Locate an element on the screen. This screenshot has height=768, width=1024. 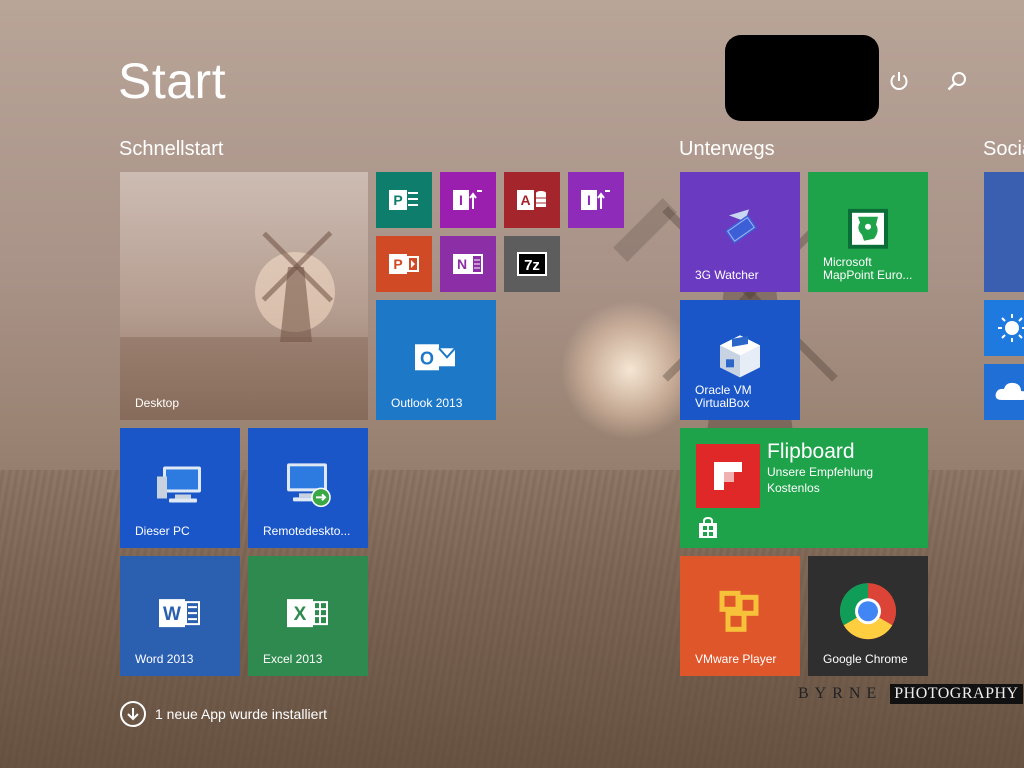
tile-3g-watcher: 3G Watcher is located at coordinates (740, 232).